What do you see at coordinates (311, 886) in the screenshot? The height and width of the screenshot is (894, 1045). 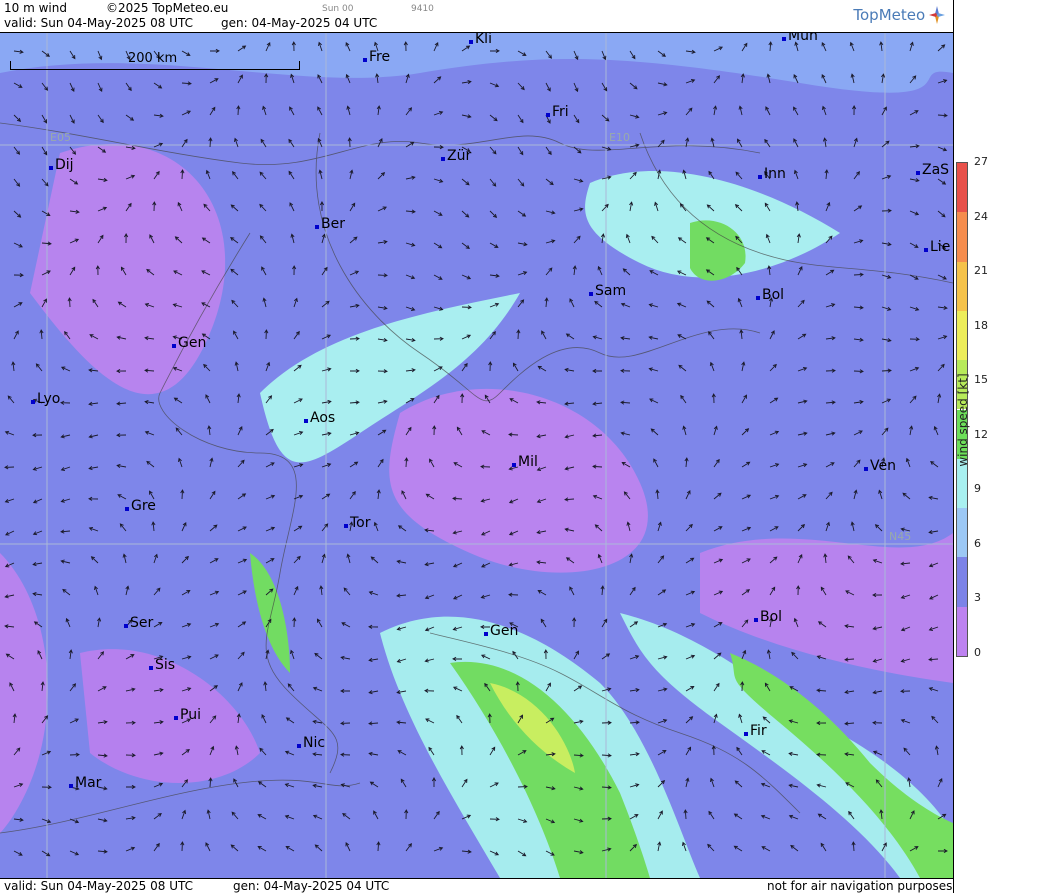 I see `footer-gen: gen: 04-May-2025 04 UTC` at bounding box center [311, 886].